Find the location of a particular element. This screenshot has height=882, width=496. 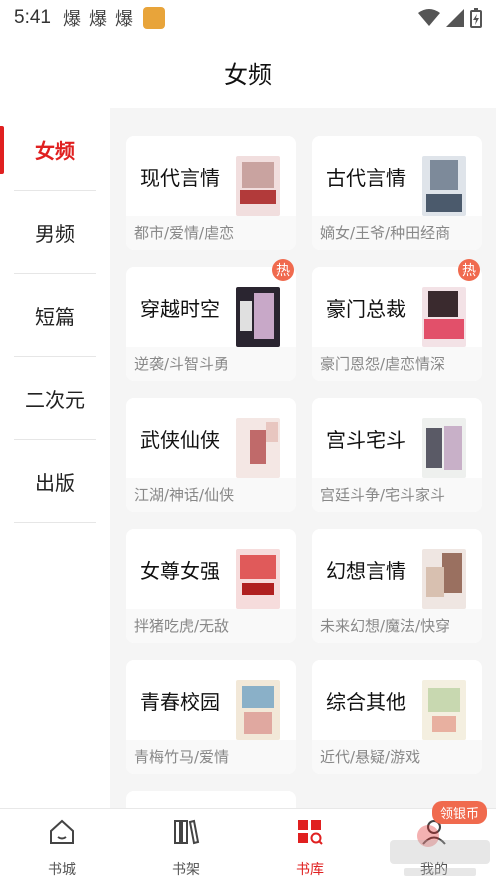

tab-label: 书库 is located at coordinates (310, 870).